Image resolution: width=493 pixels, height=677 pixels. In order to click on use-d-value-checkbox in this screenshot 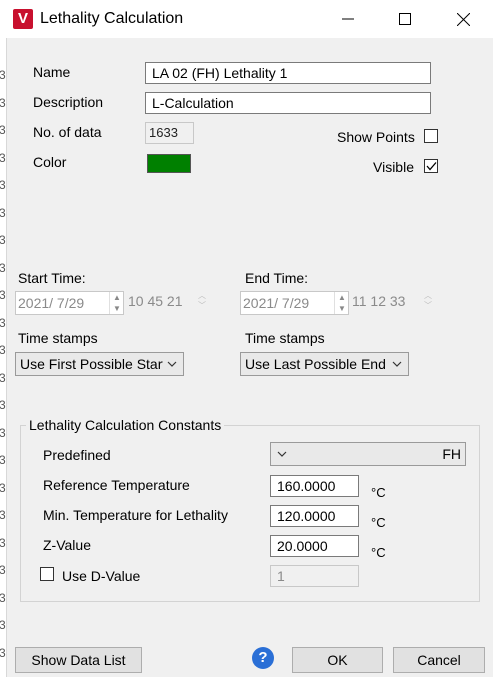, I will do `click(47, 574)`.